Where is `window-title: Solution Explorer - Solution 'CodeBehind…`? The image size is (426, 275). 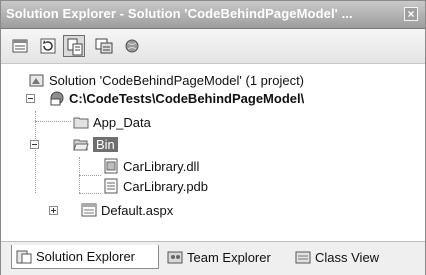
window-title: Solution Explorer - Solution 'CodeBehind… is located at coordinates (179, 13).